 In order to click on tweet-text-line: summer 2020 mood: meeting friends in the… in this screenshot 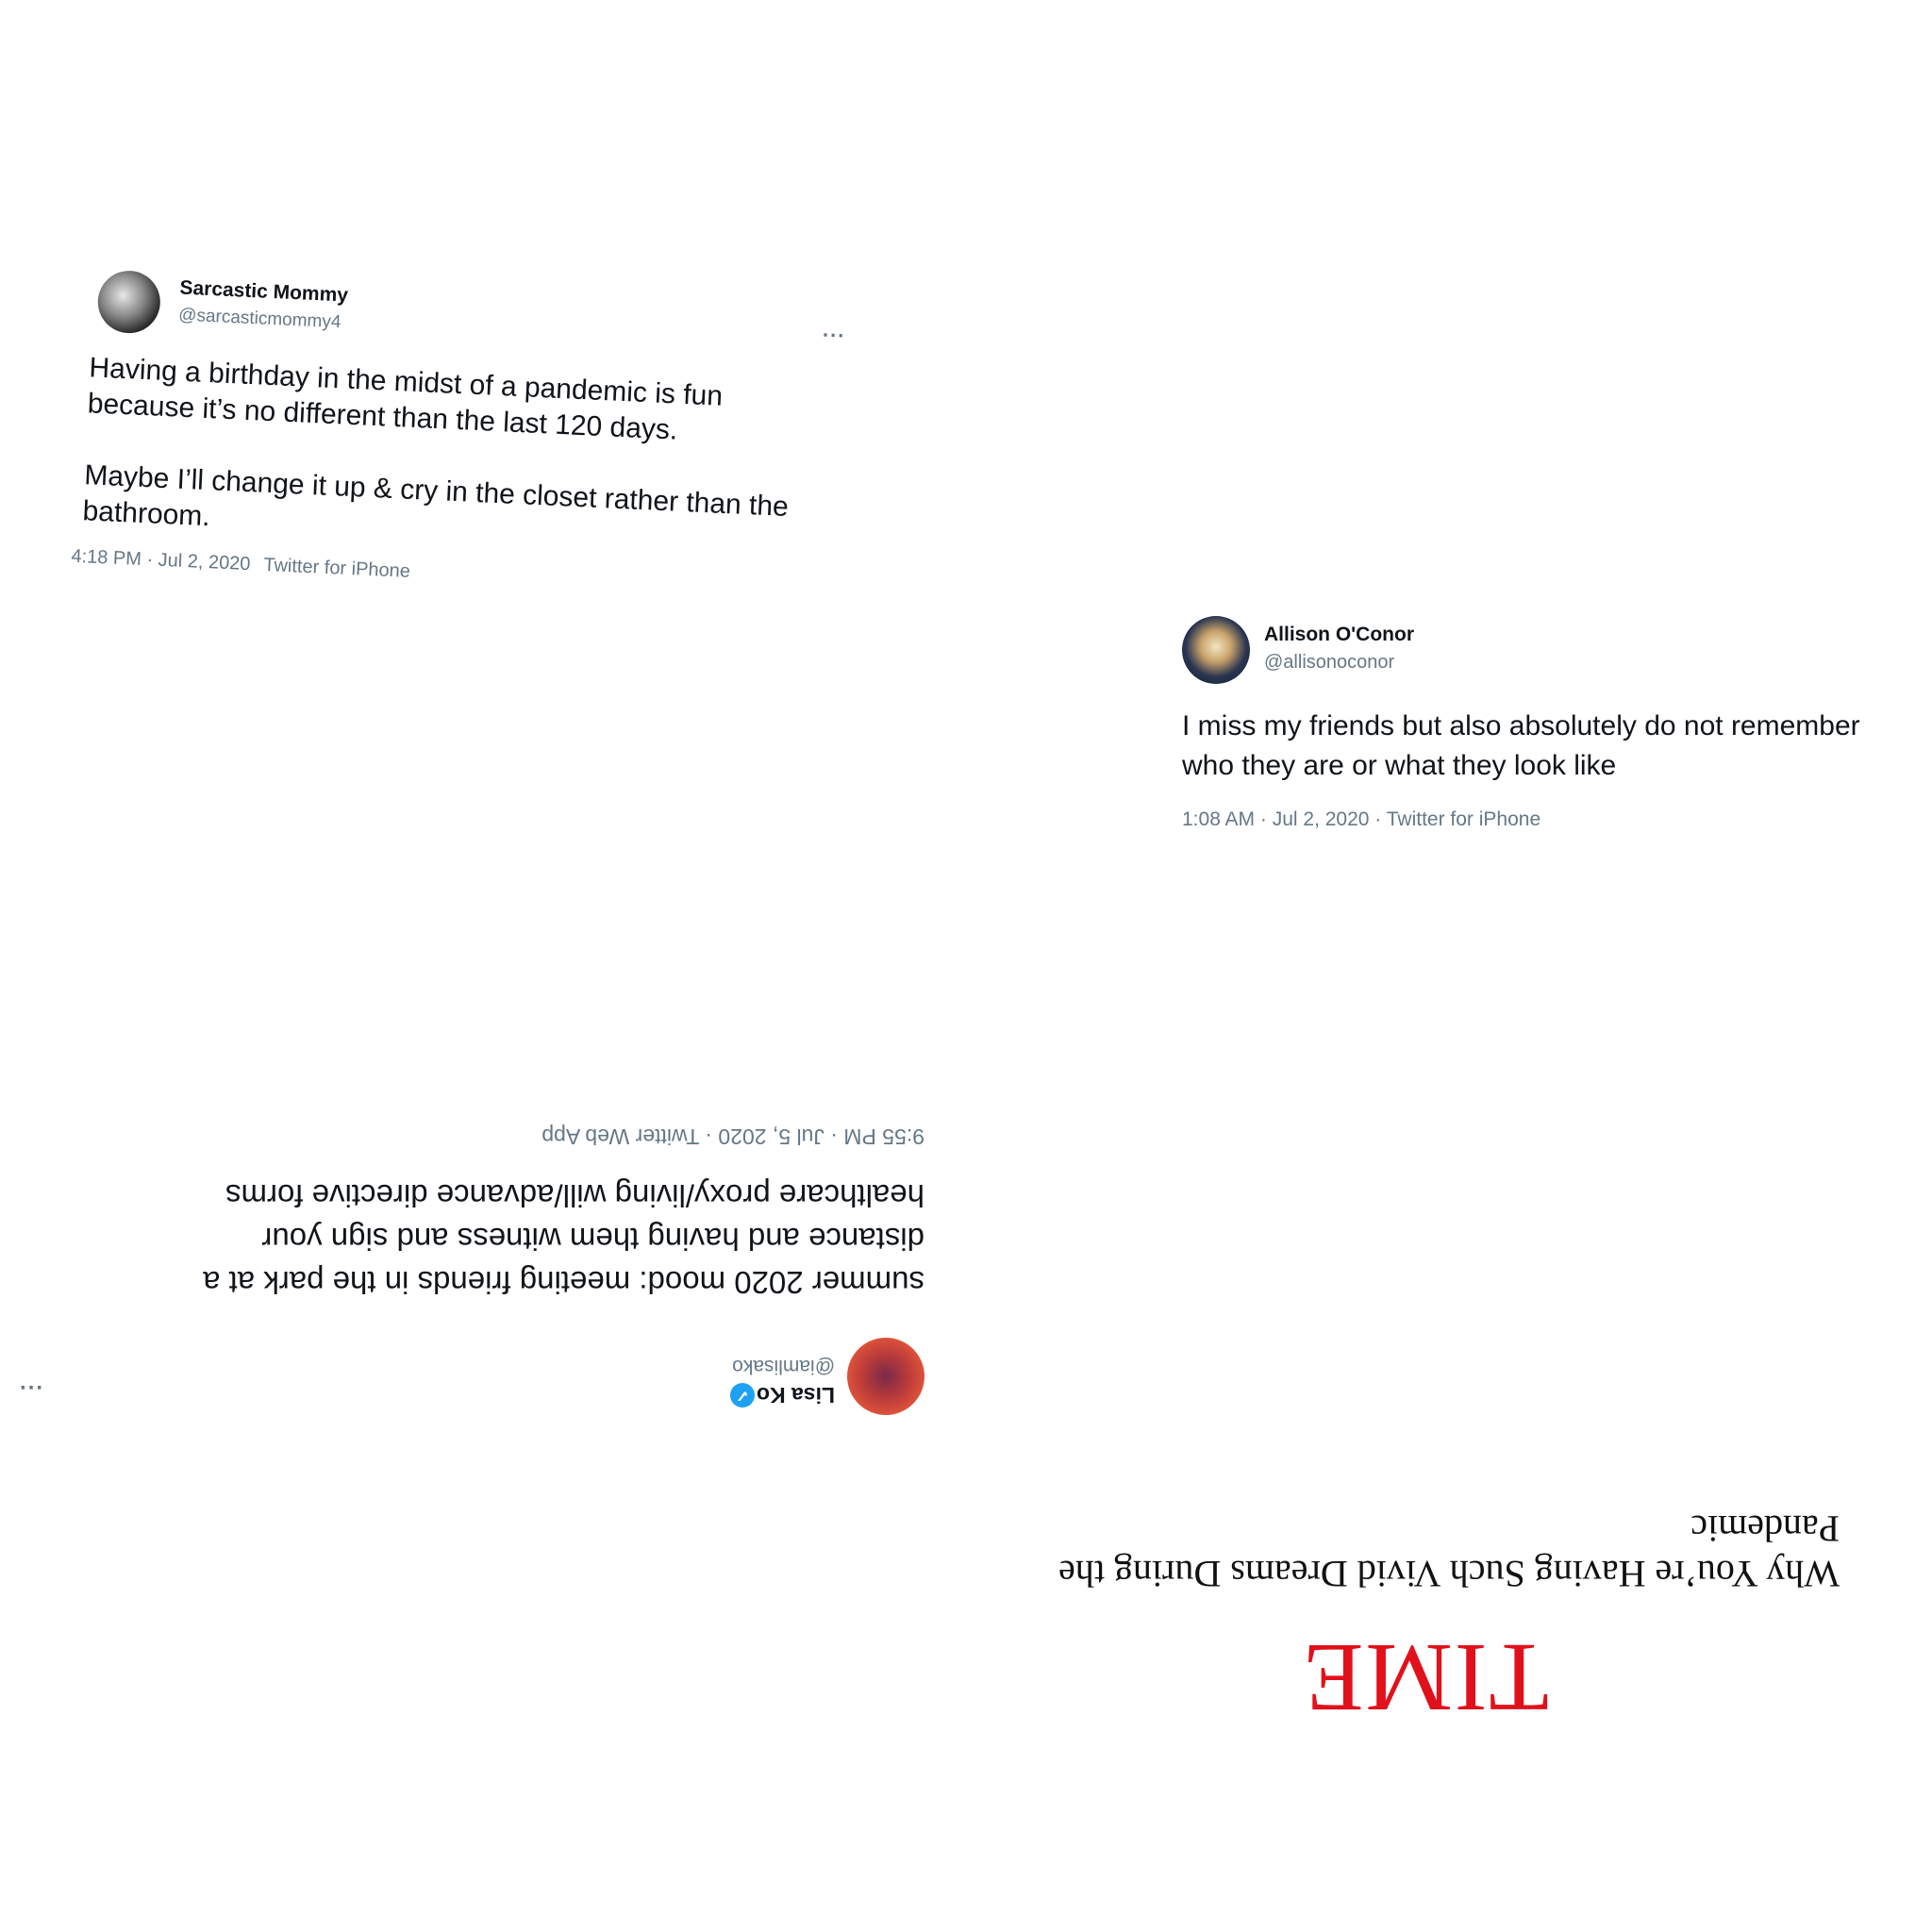, I will do `click(563, 1282)`.